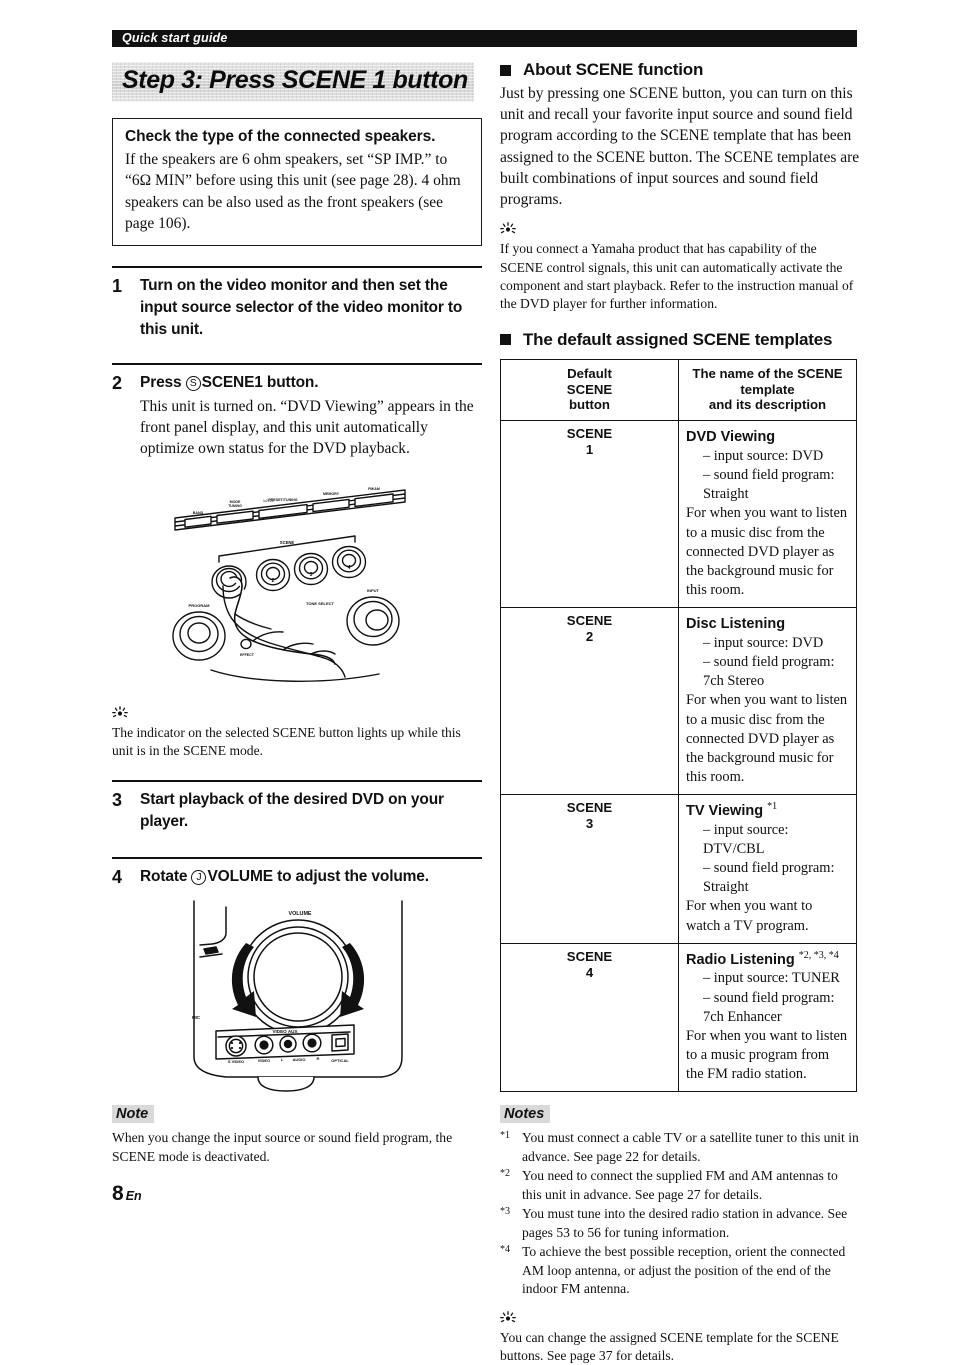  What do you see at coordinates (117, 800) in the screenshot?
I see `step-3-number: 3` at bounding box center [117, 800].